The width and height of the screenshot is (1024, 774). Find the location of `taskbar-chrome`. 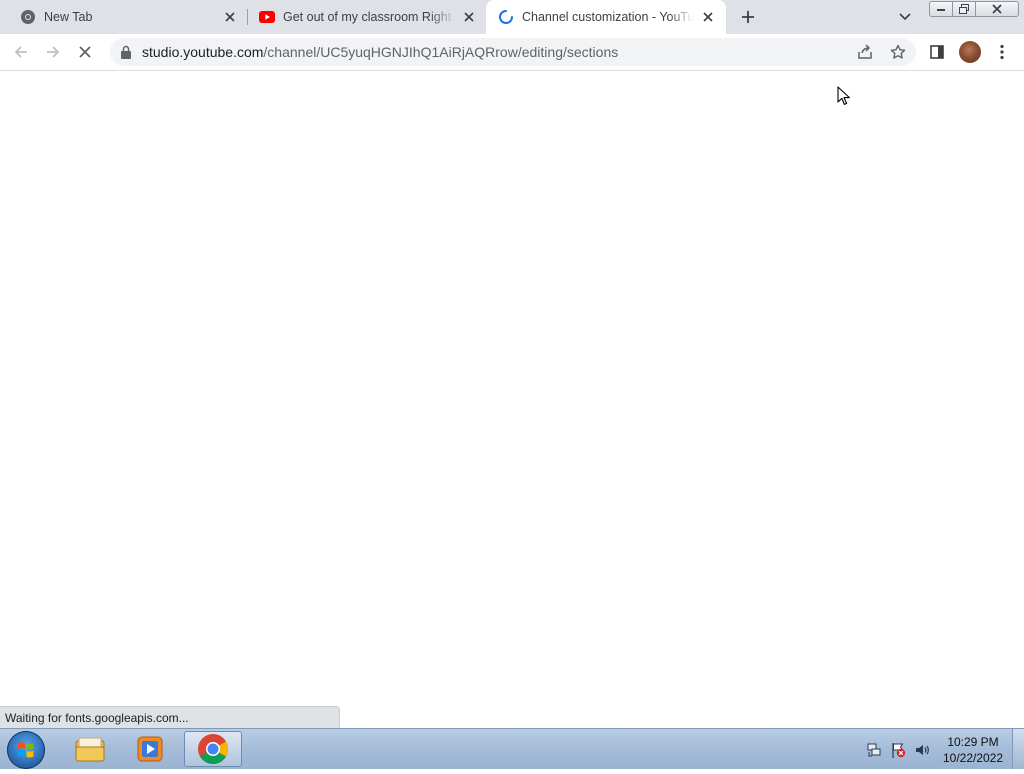

taskbar-chrome is located at coordinates (213, 749).